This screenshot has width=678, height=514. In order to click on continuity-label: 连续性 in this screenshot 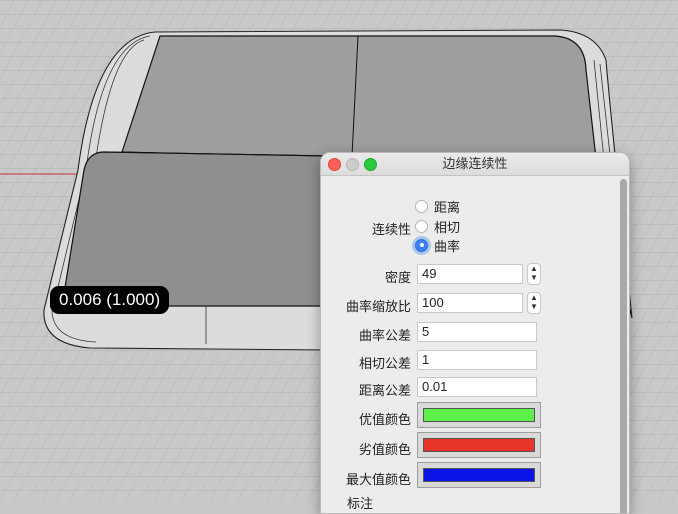, I will do `click(391, 229)`.